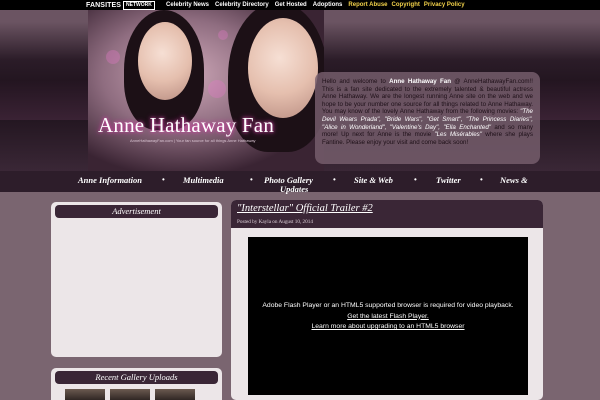 This screenshot has width=600, height=400. Describe the element at coordinates (406, 5) in the screenshot. I see `link-copyright: Copyright` at that location.